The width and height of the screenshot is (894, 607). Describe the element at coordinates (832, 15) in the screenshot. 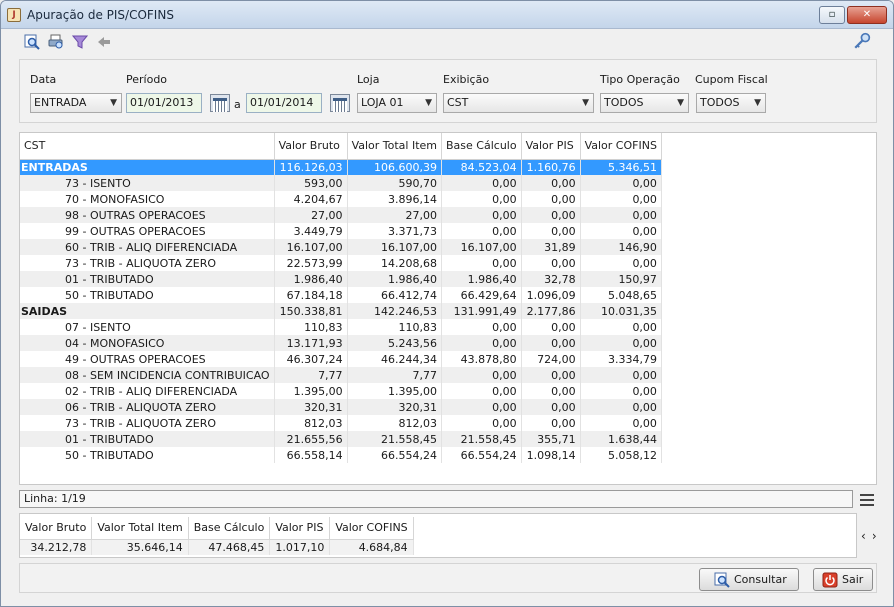

I see `restore-button: ▫` at that location.